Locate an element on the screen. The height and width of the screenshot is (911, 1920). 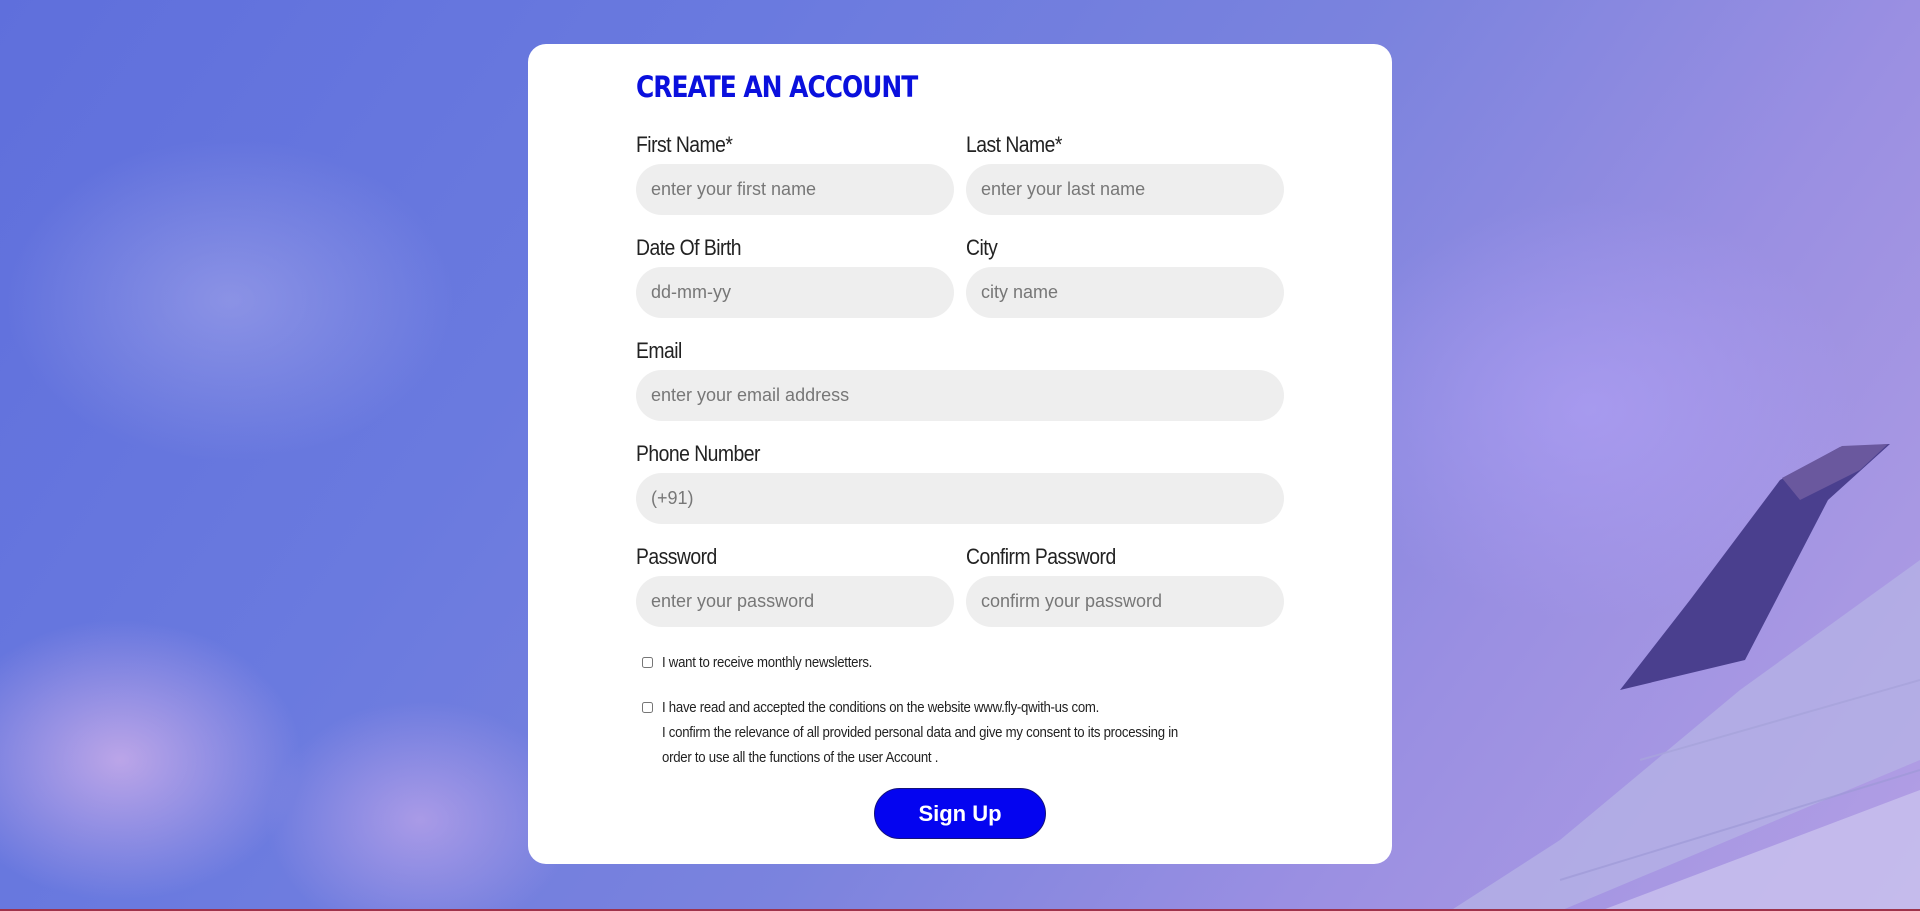
phone-field-group: Phone Number is located at coordinates (960, 482).